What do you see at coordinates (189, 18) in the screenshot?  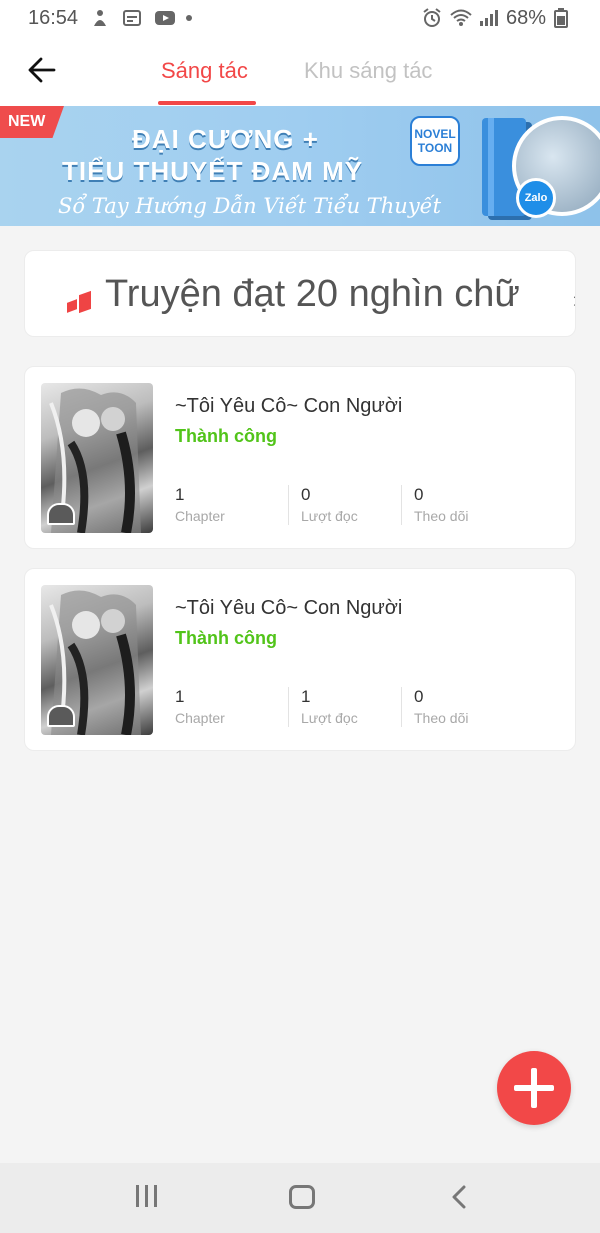 I see `notification-more-dot-icon` at bounding box center [189, 18].